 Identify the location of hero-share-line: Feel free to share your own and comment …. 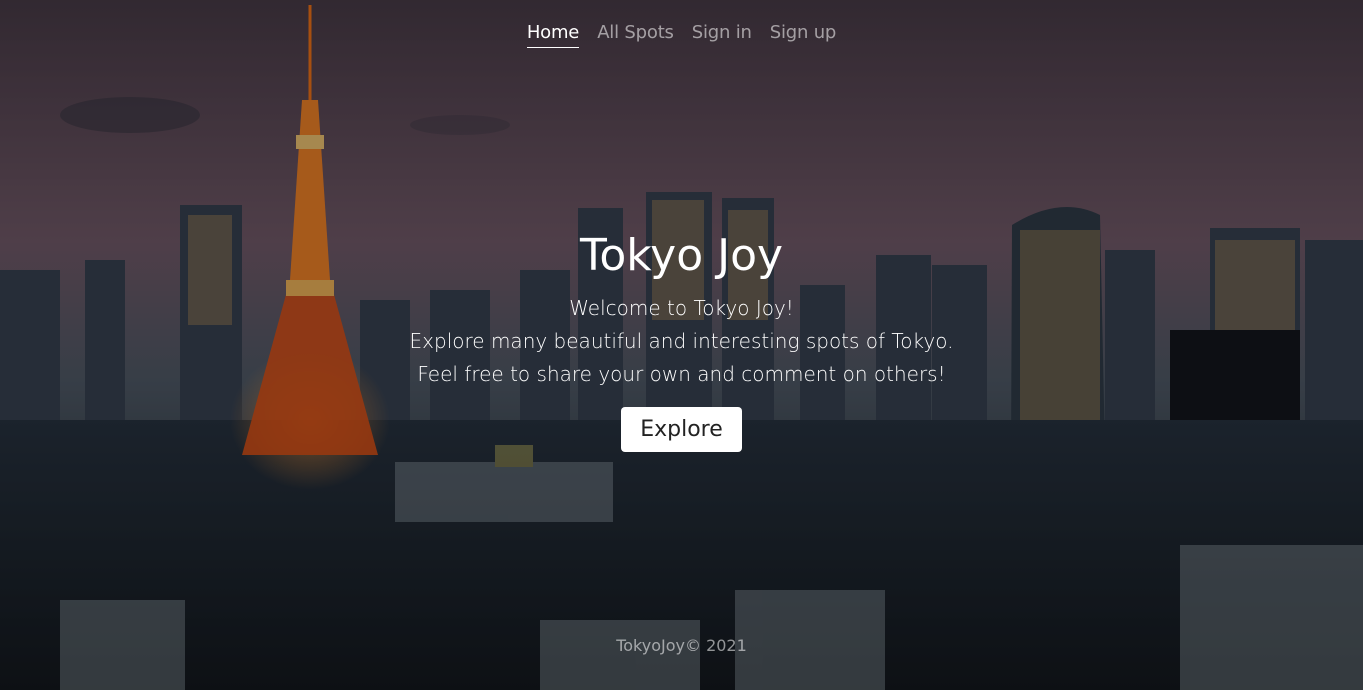
(681, 374).